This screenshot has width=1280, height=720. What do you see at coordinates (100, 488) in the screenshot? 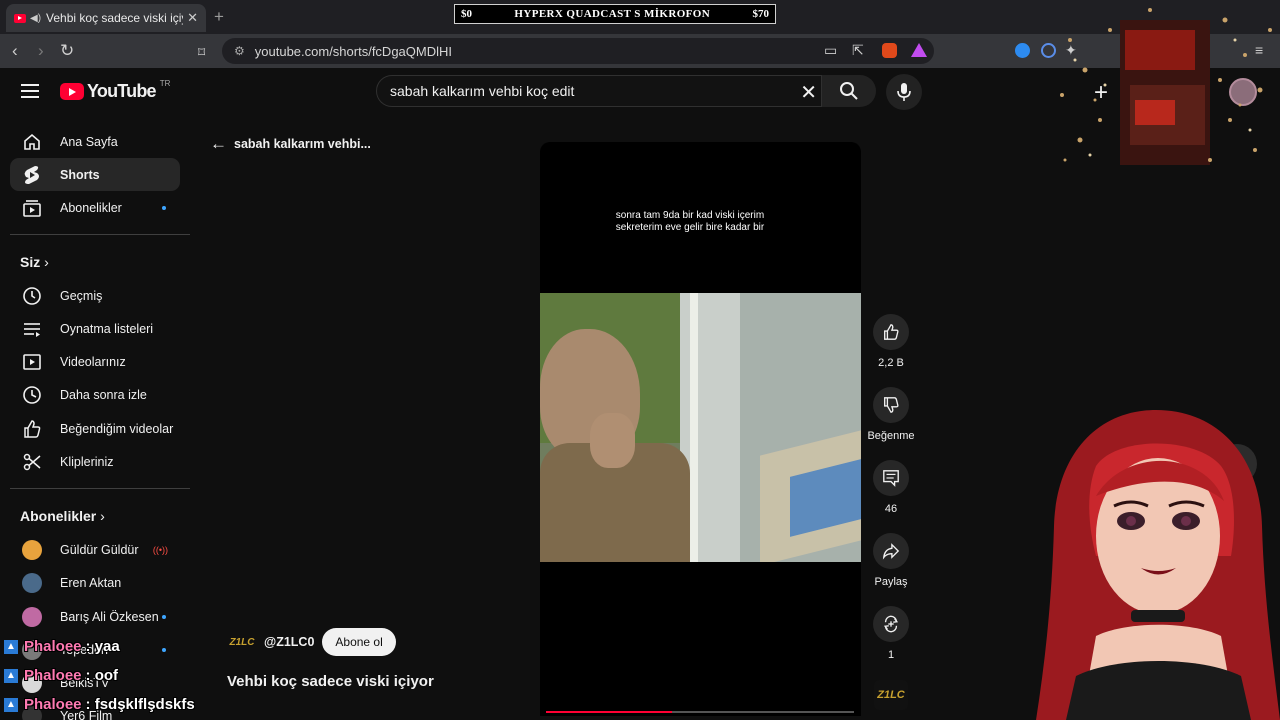
I see `sidebar-divider` at bounding box center [100, 488].